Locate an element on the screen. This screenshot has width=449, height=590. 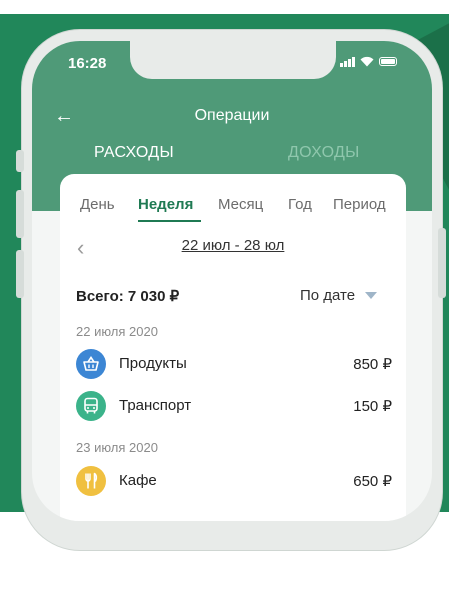
fork-knife-icon is located at coordinates (91, 481).